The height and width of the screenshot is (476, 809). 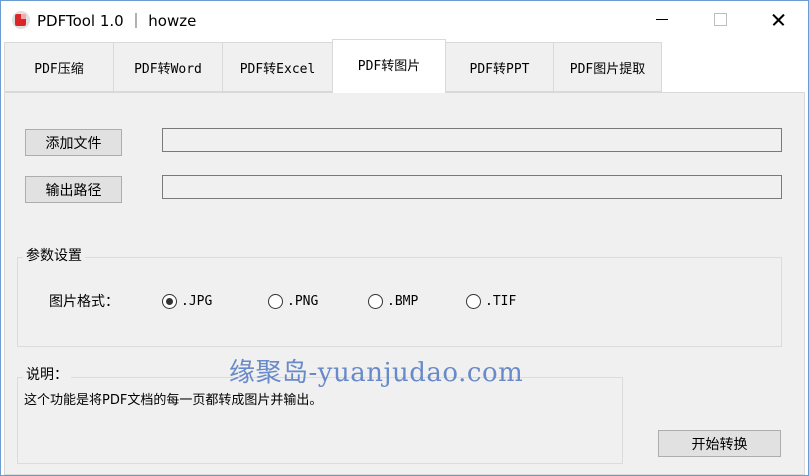 What do you see at coordinates (197, 301) in the screenshot?
I see `format-option-label: .JPG` at bounding box center [197, 301].